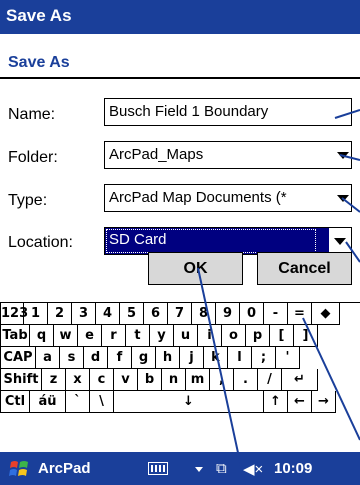 The width and height of the screenshot is (360, 485). I want to click on key: a, so click(48, 358).